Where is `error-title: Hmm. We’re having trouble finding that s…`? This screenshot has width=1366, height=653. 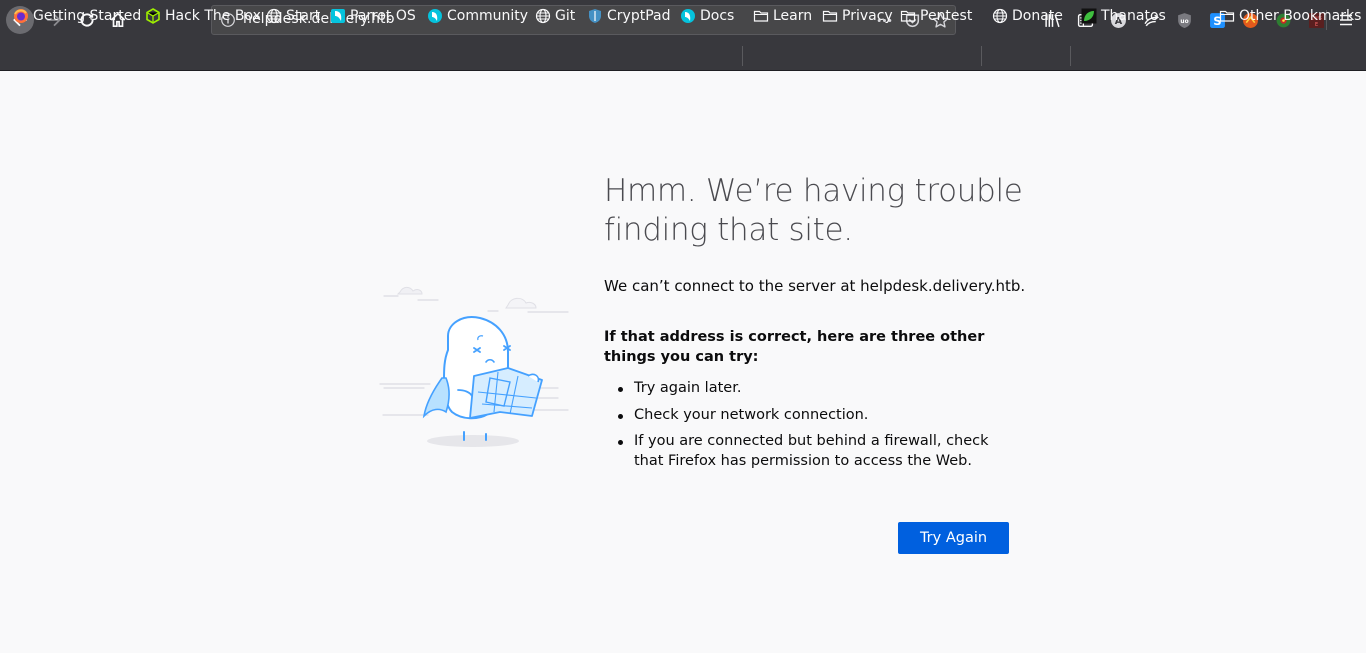 error-title: Hmm. We’re having trouble finding that s… is located at coordinates (813, 210).